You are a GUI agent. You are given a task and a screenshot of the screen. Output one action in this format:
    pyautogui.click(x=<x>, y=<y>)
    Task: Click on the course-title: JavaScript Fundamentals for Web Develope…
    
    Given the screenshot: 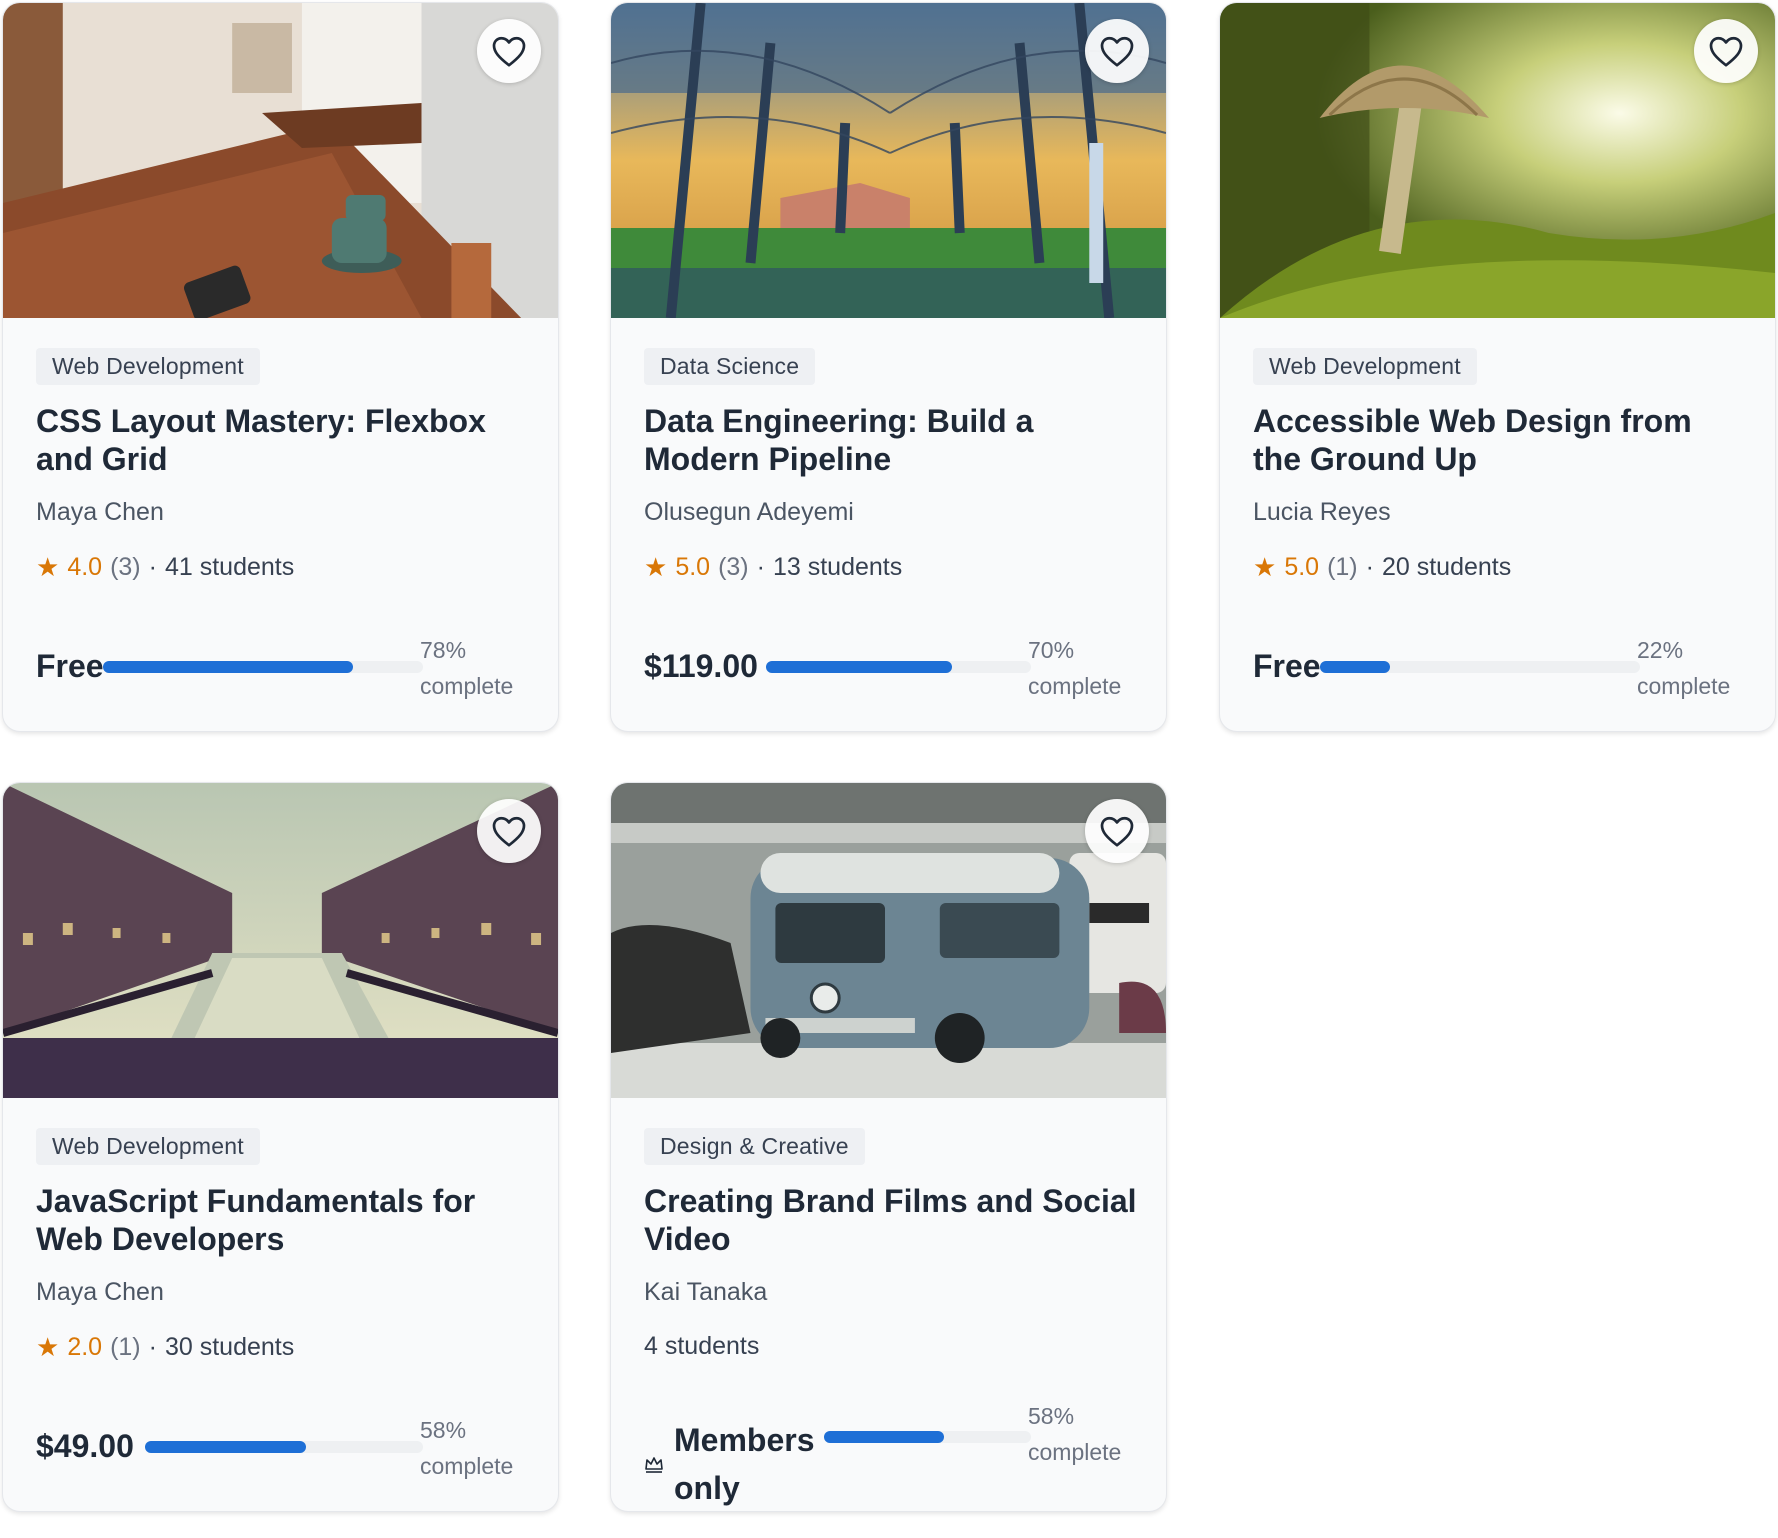 What is the action you would take?
    pyautogui.click(x=283, y=1220)
    